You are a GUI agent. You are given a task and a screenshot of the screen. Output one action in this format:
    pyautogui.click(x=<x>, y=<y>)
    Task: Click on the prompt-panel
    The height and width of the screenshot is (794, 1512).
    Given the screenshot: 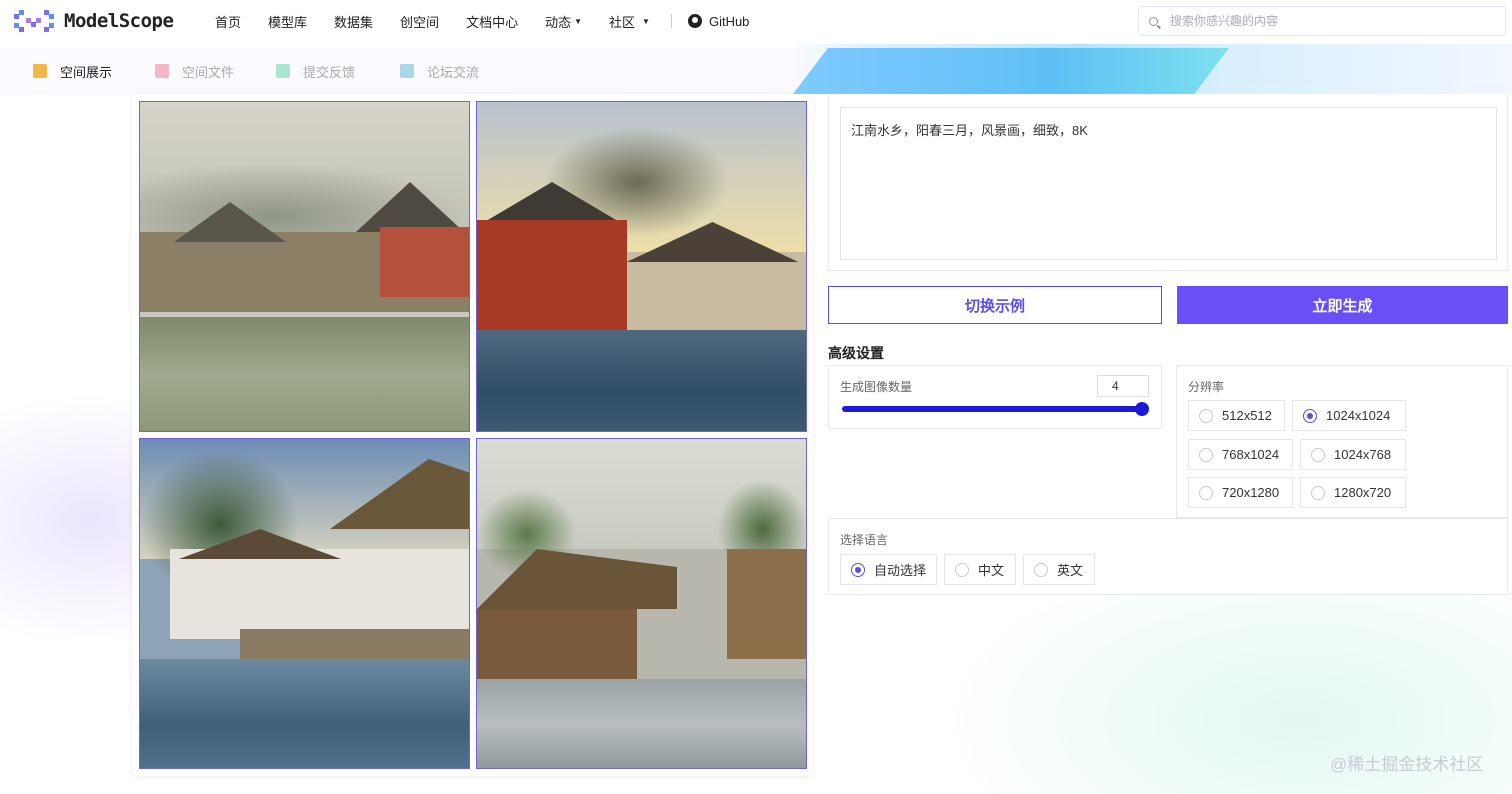 What is the action you would take?
    pyautogui.click(x=1168, y=182)
    